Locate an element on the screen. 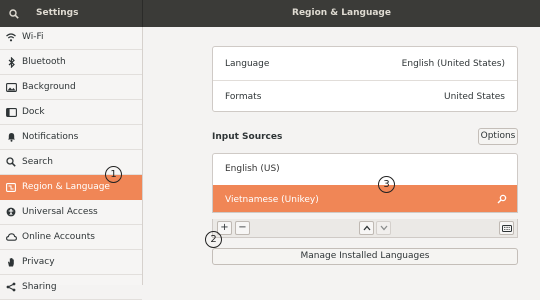 Image resolution: width=540 pixels, height=300 pixels. manage-installed-languages-button: Manage Installed Languages is located at coordinates (365, 256).